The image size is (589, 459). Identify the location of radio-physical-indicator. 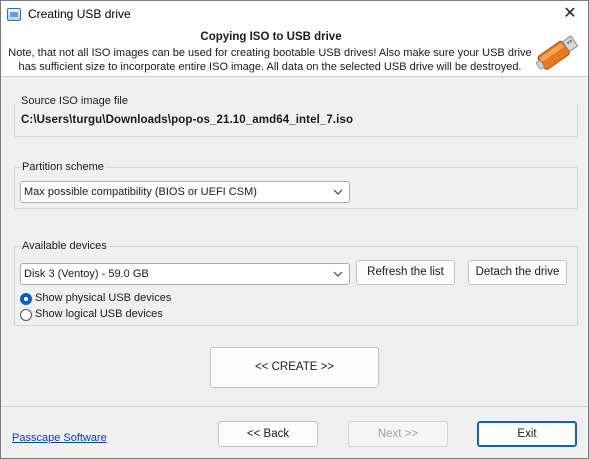
(26, 299).